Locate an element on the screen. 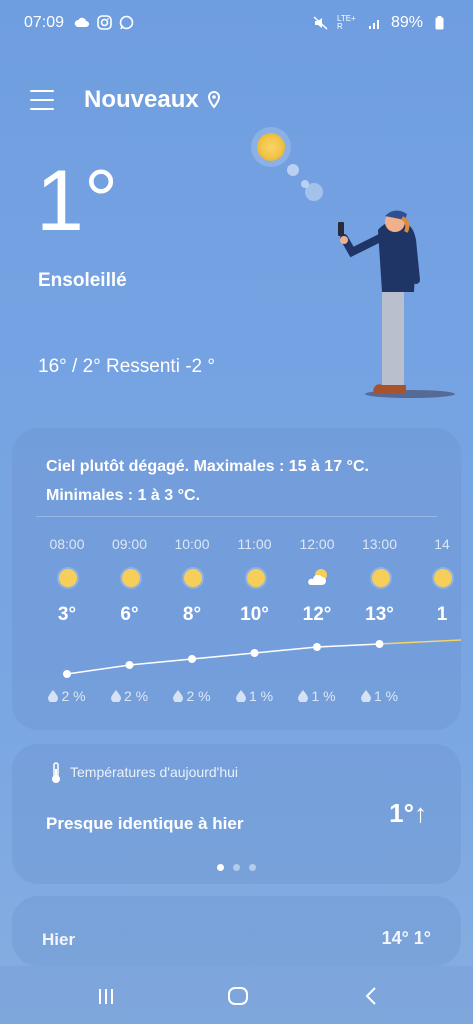 This screenshot has width=473, height=1024. current-temperature: 1° is located at coordinates (77, 201).